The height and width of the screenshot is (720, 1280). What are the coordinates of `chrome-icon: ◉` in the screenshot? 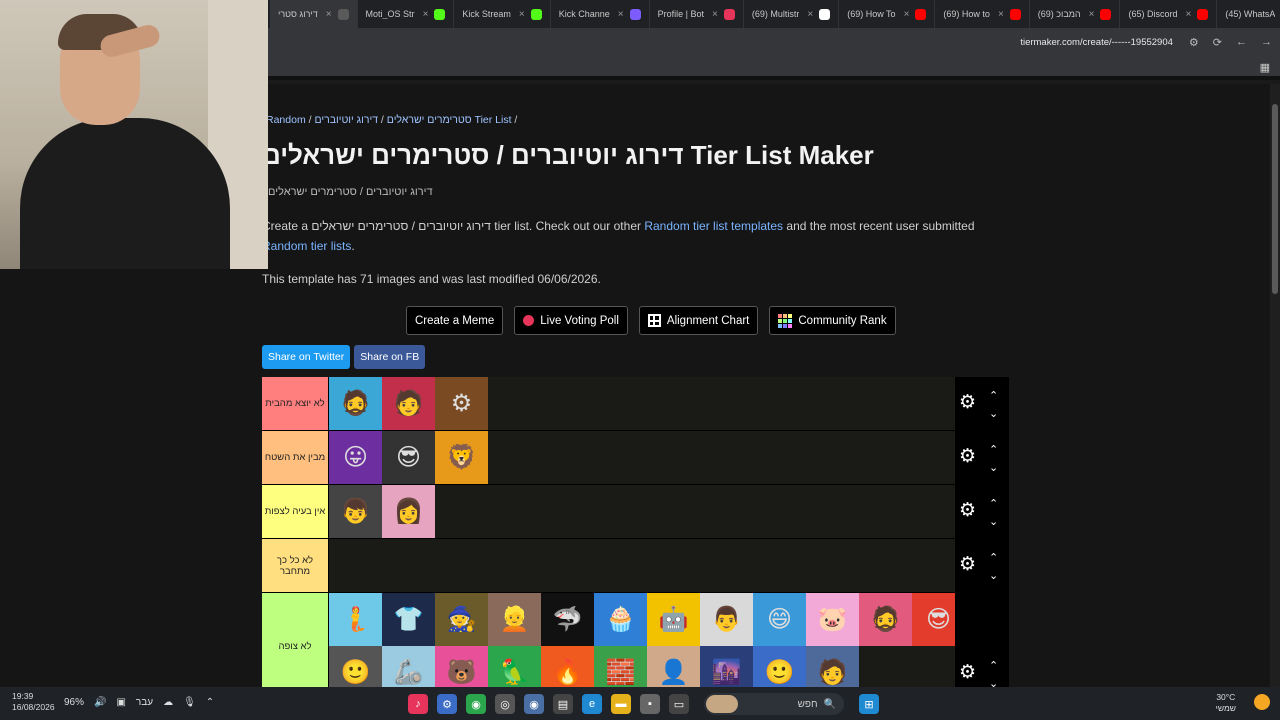 It's located at (476, 704).